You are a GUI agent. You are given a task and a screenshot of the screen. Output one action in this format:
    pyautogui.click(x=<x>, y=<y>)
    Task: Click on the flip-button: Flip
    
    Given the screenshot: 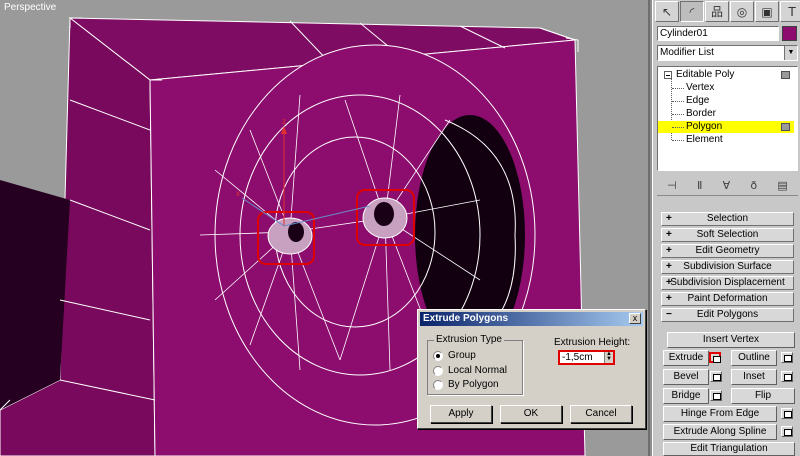 What is the action you would take?
    pyautogui.click(x=763, y=396)
    